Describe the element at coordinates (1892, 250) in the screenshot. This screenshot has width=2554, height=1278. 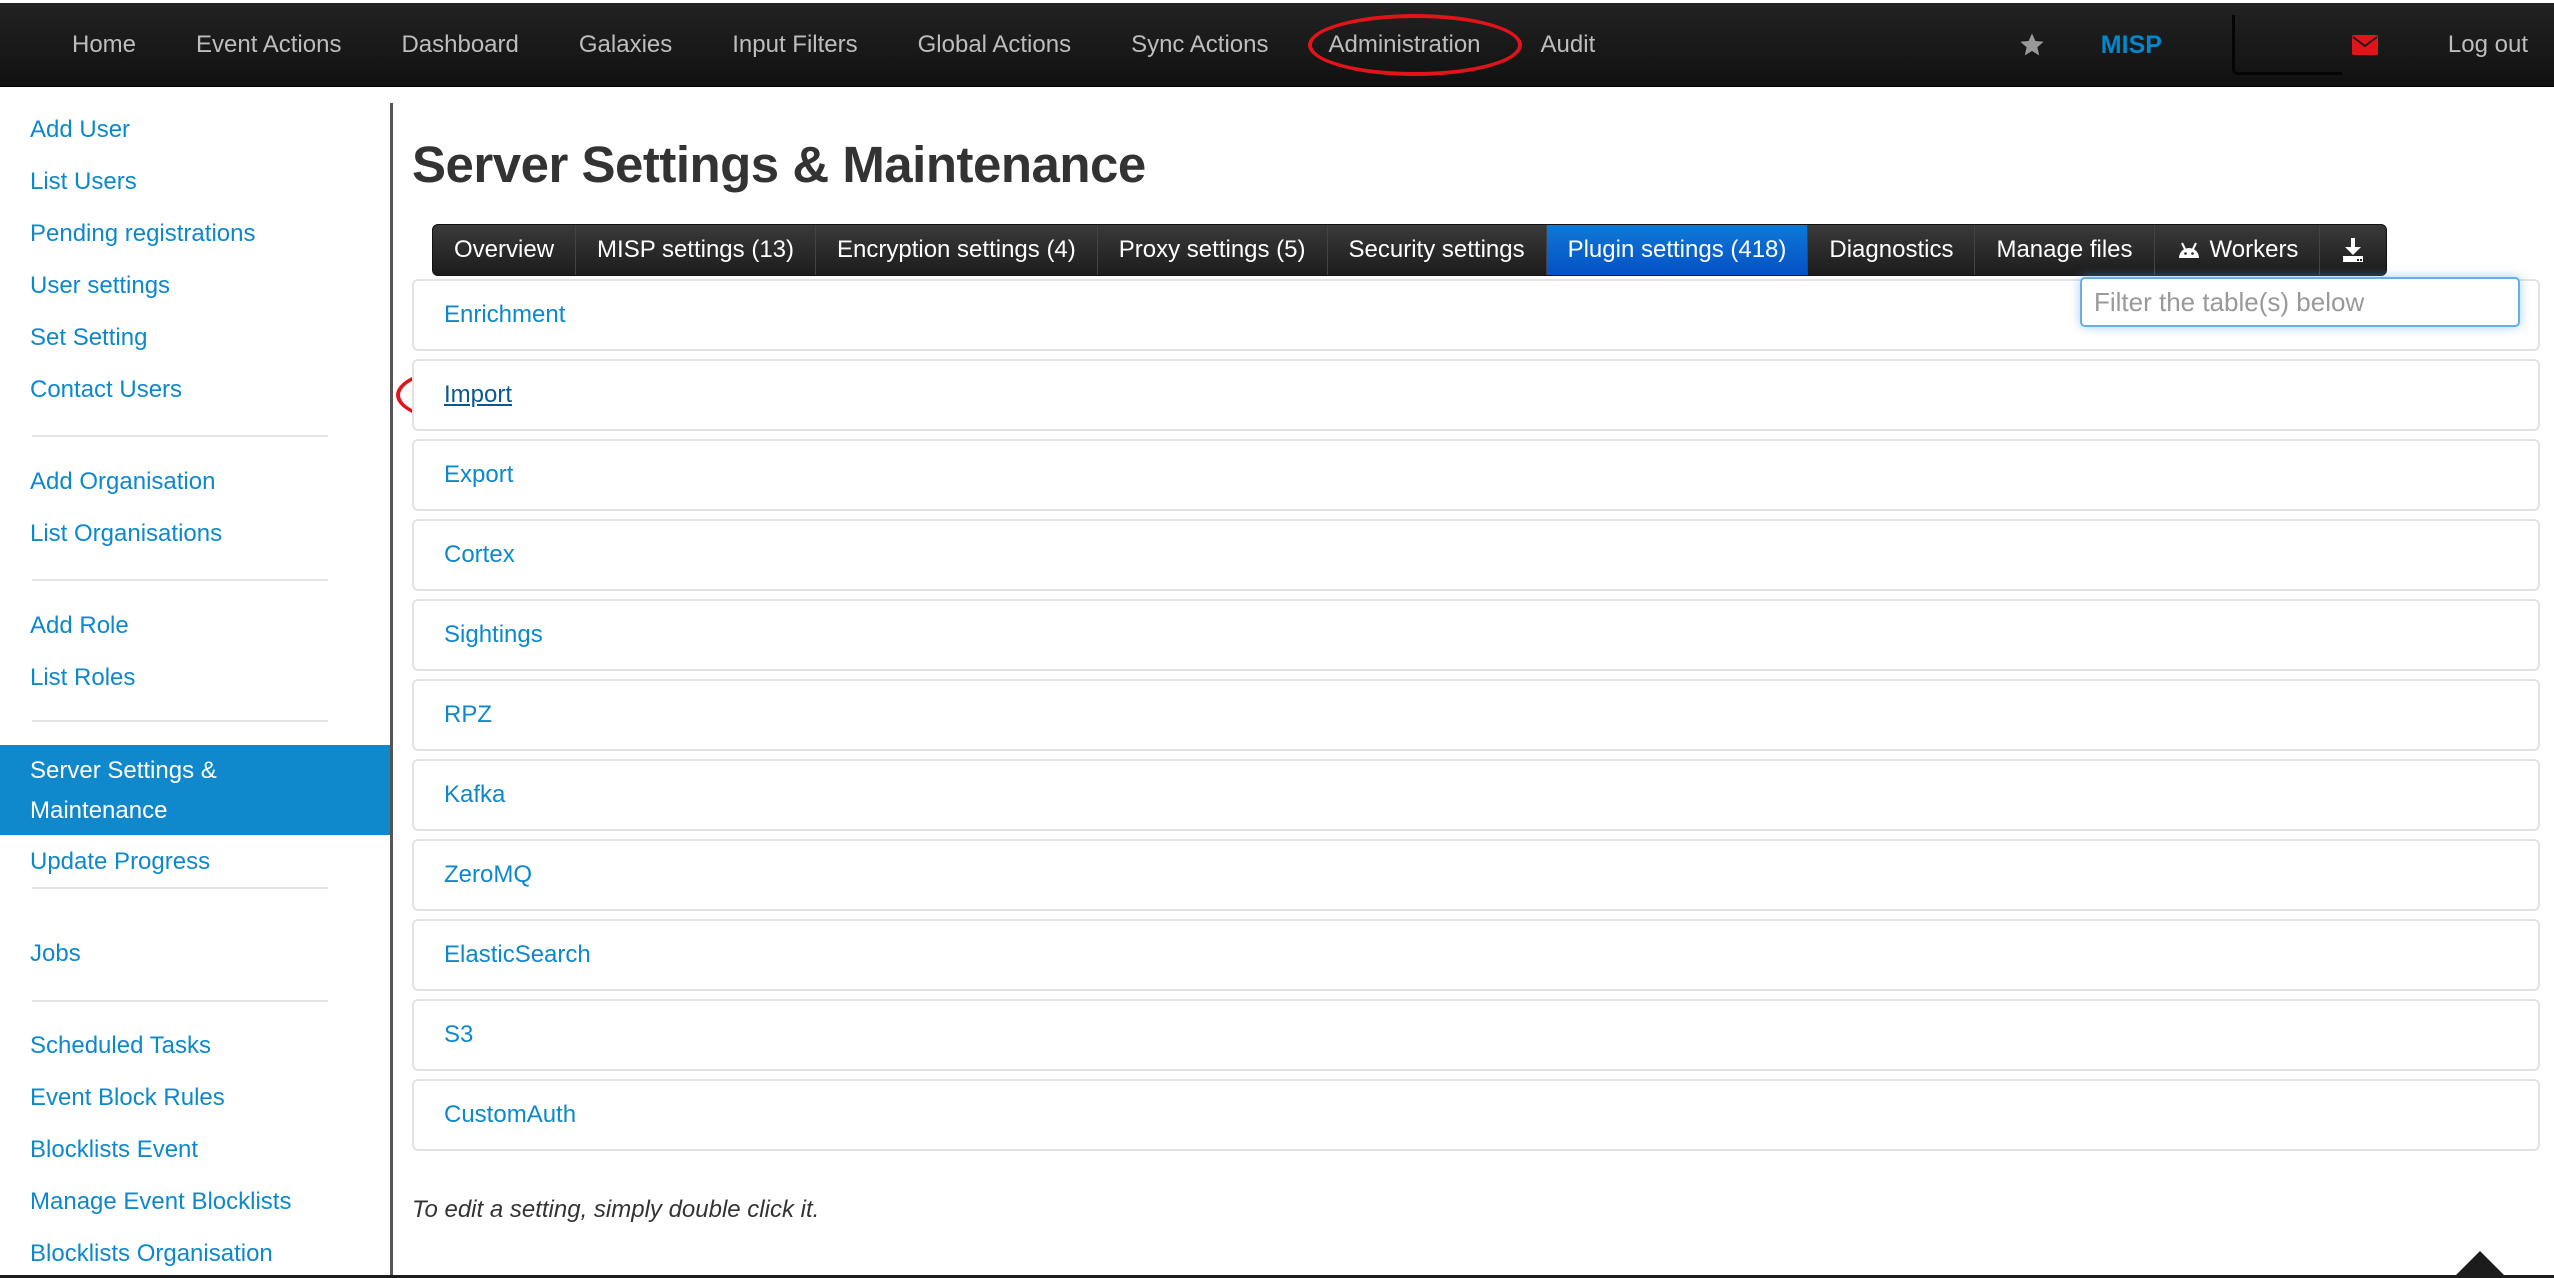
I see `tab-diagnostics: Diagnostics` at that location.